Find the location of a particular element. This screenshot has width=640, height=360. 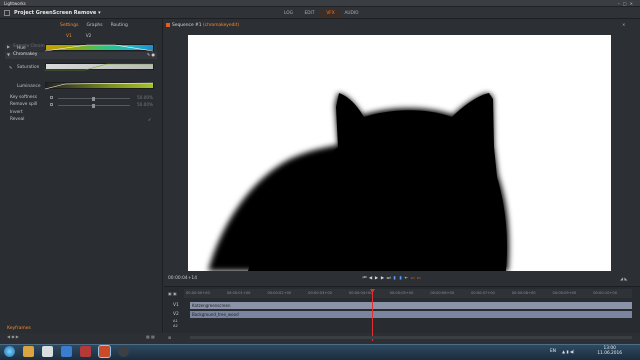

project-title: Project GreenScreen Remove ▾ is located at coordinates (57, 13).